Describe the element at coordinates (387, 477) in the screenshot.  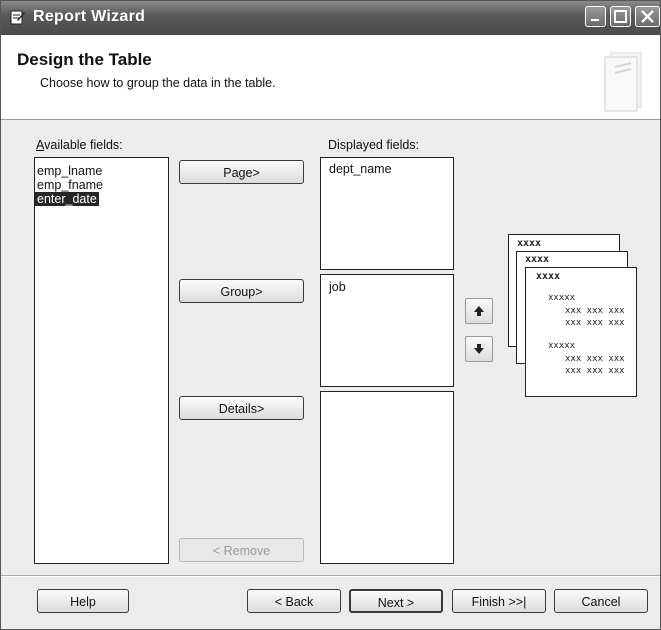
I see `details-fields-list` at that location.